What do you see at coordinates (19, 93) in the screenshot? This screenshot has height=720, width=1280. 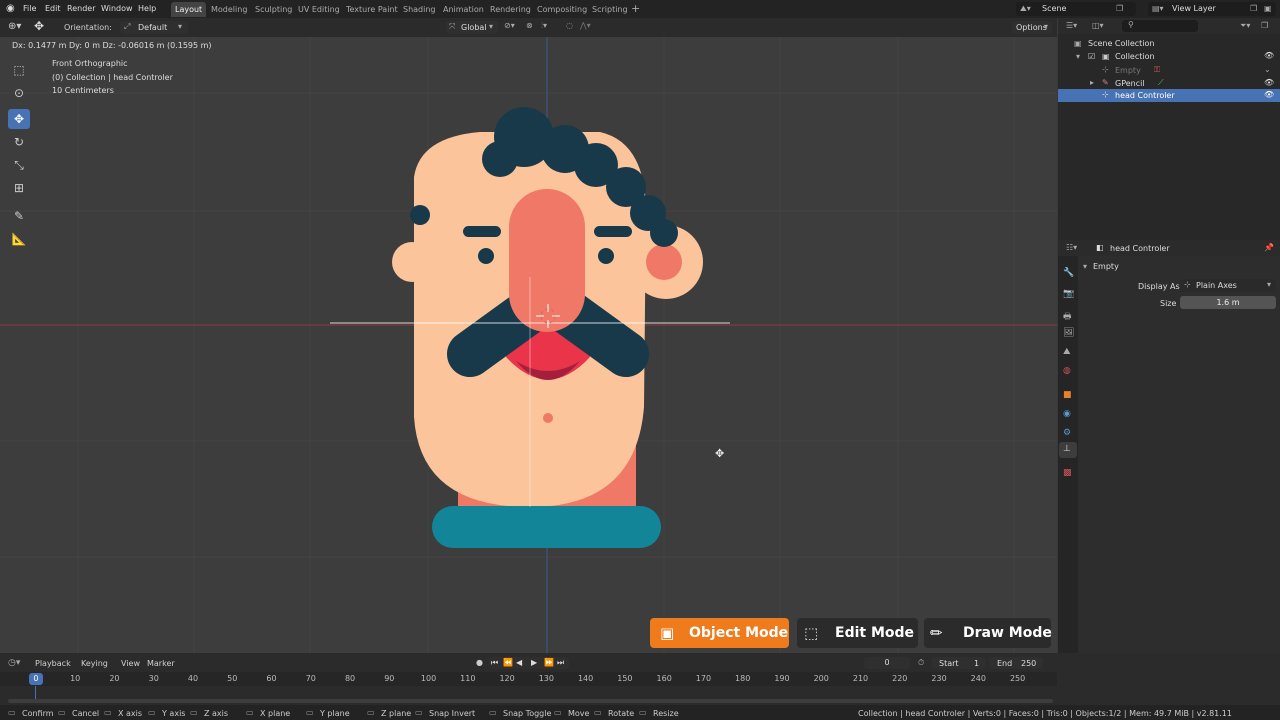 I see `cursor-tool-icon: ⊙` at bounding box center [19, 93].